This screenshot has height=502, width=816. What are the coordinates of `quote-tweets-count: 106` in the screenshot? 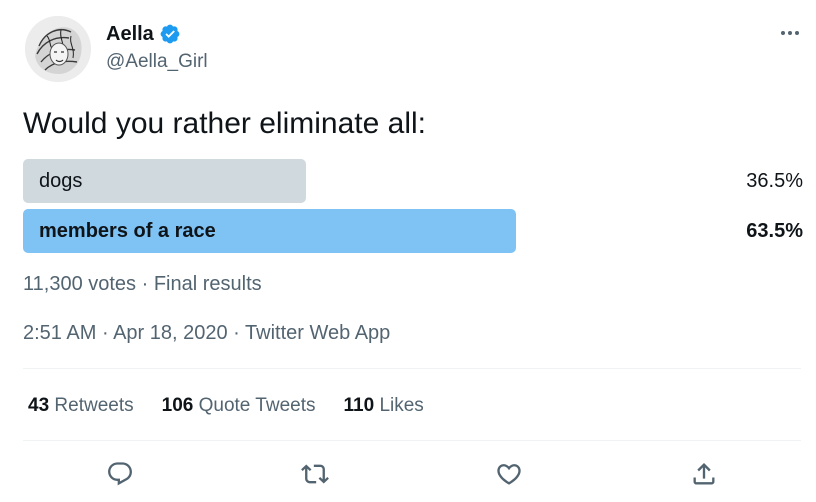 It's located at (177, 405).